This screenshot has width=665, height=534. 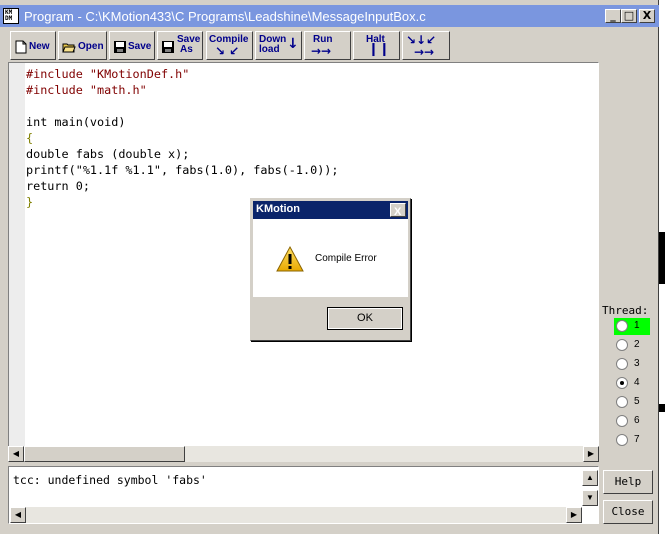 What do you see at coordinates (16, 454) in the screenshot?
I see `scroll-left-button: ◀` at bounding box center [16, 454].